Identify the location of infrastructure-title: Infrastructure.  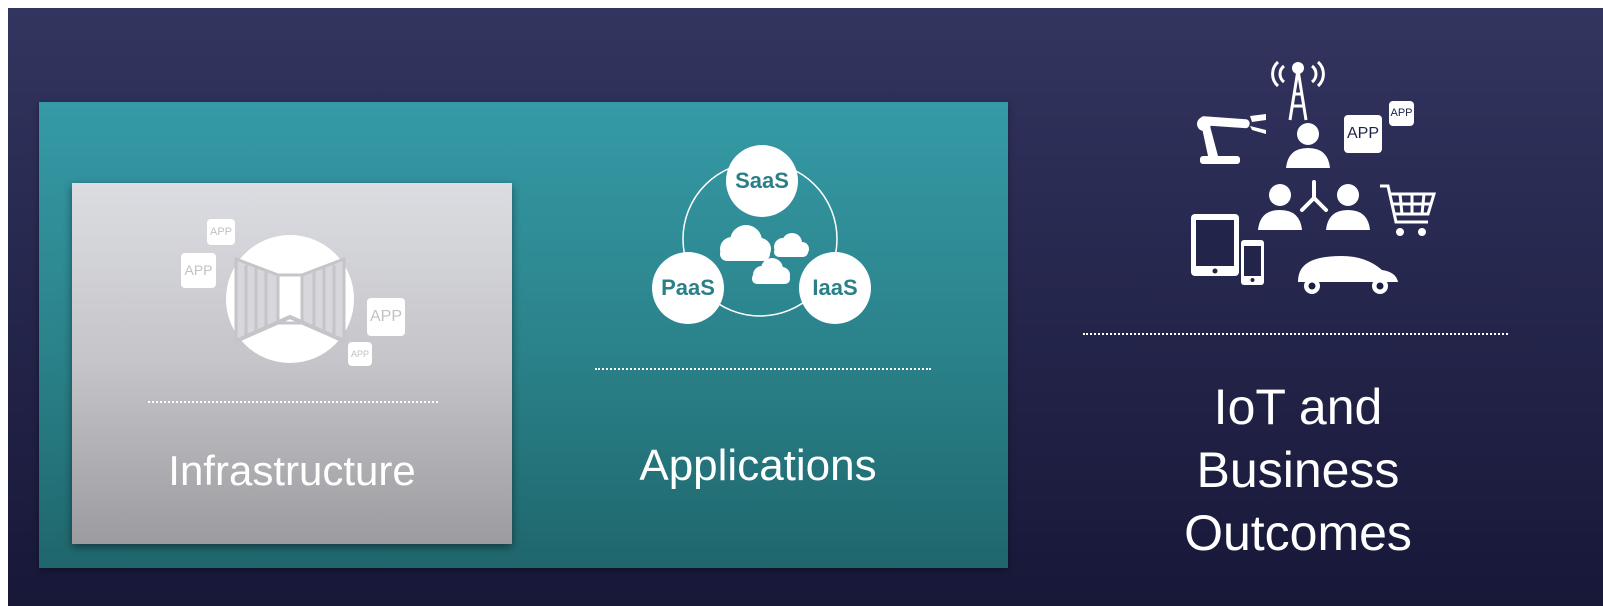
(292, 470).